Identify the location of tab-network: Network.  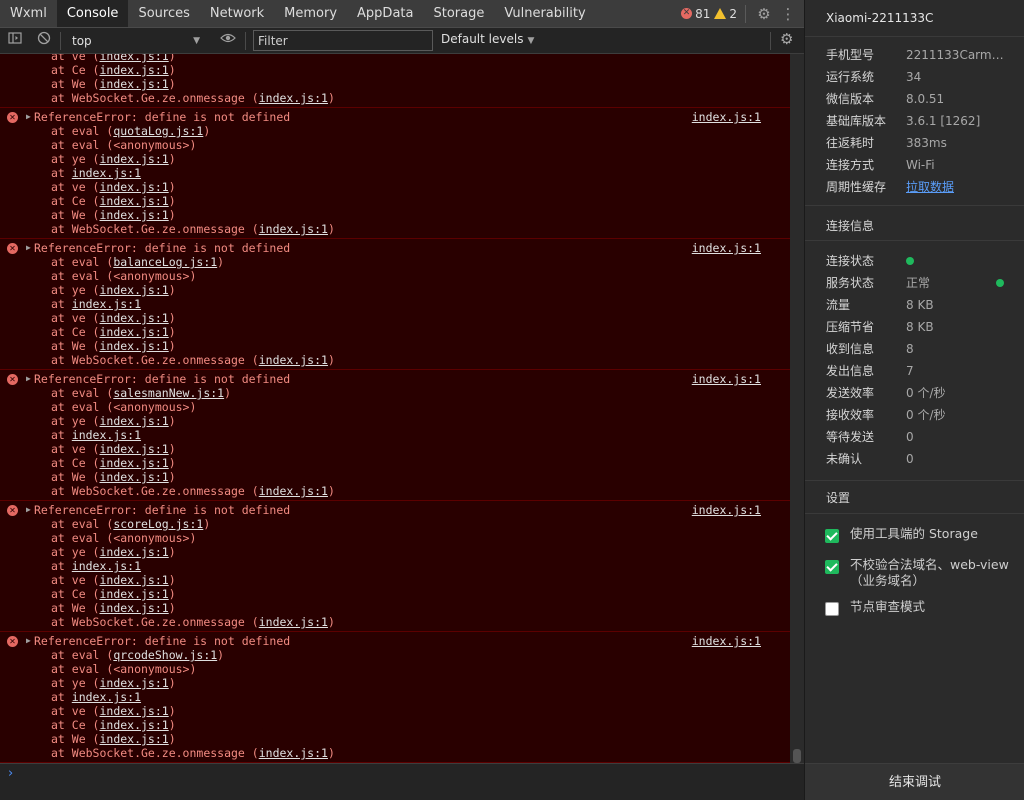
(237, 13).